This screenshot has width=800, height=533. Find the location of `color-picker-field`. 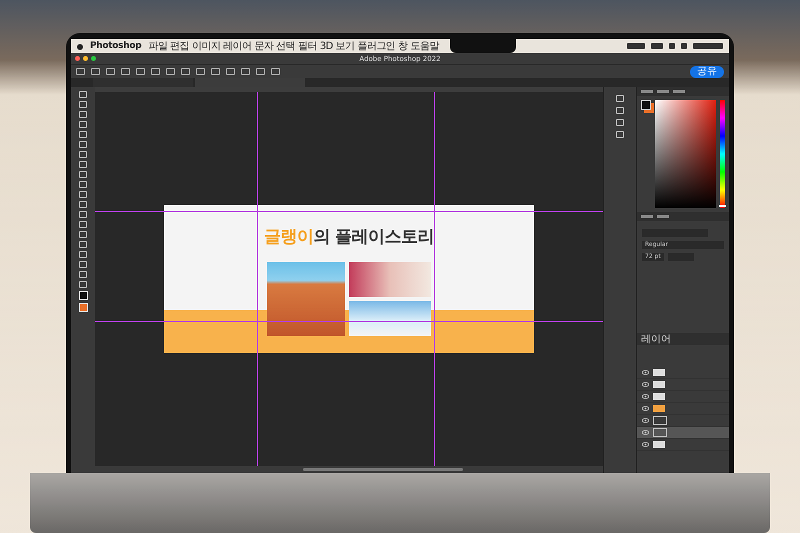

color-picker-field is located at coordinates (685, 154).